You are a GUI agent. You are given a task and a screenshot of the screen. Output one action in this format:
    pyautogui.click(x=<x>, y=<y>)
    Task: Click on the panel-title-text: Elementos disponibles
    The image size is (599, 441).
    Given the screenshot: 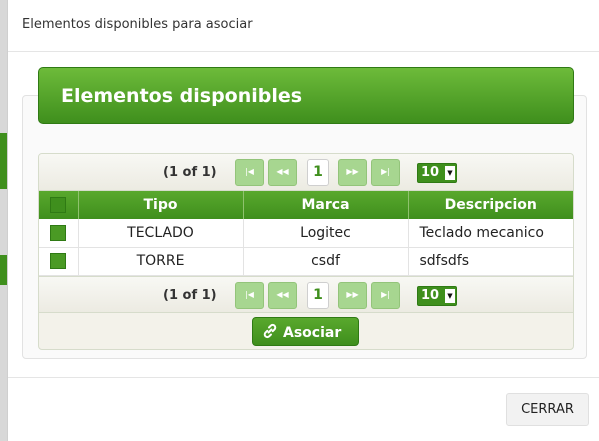 What is the action you would take?
    pyautogui.click(x=182, y=96)
    